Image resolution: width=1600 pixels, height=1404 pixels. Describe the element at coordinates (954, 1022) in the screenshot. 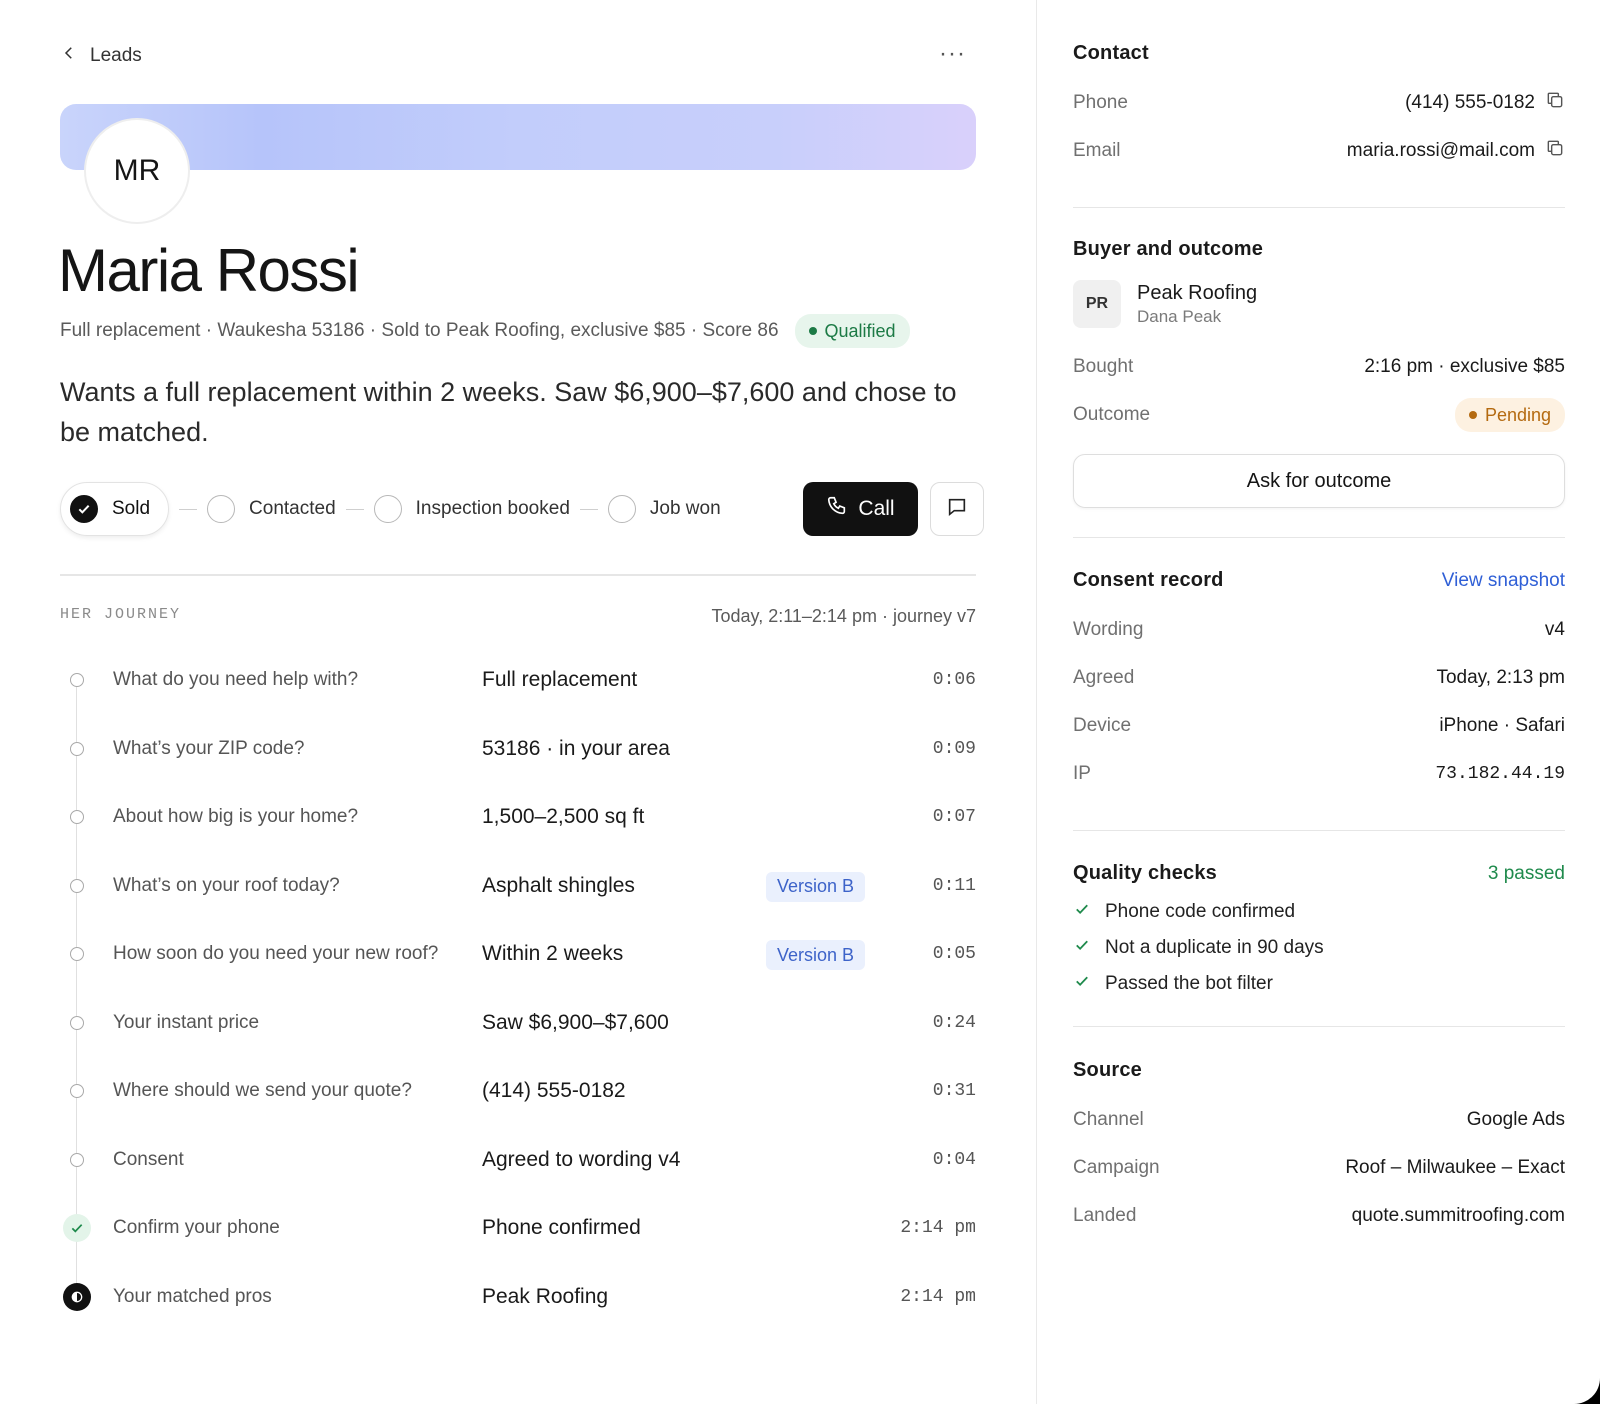

I see `step-time: 0:24` at that location.